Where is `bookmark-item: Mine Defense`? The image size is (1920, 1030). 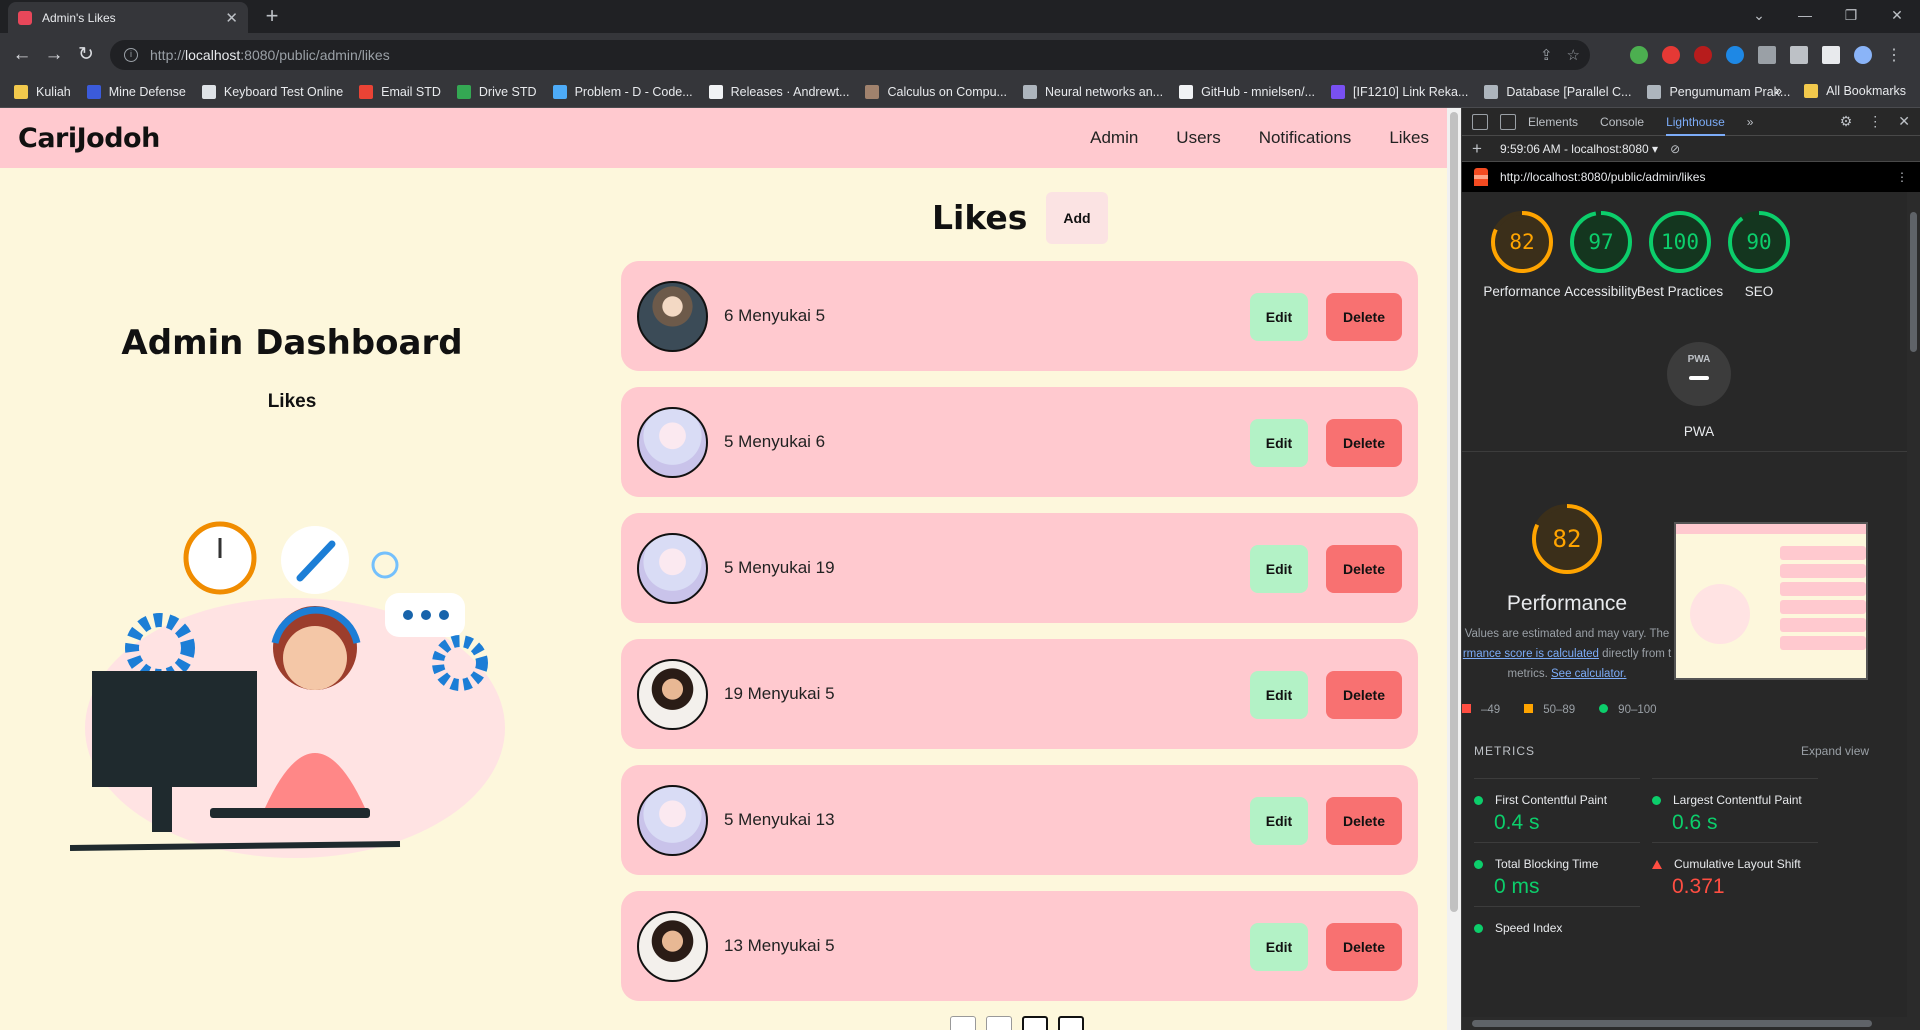
bookmark-item: Mine Defense is located at coordinates (136, 92).